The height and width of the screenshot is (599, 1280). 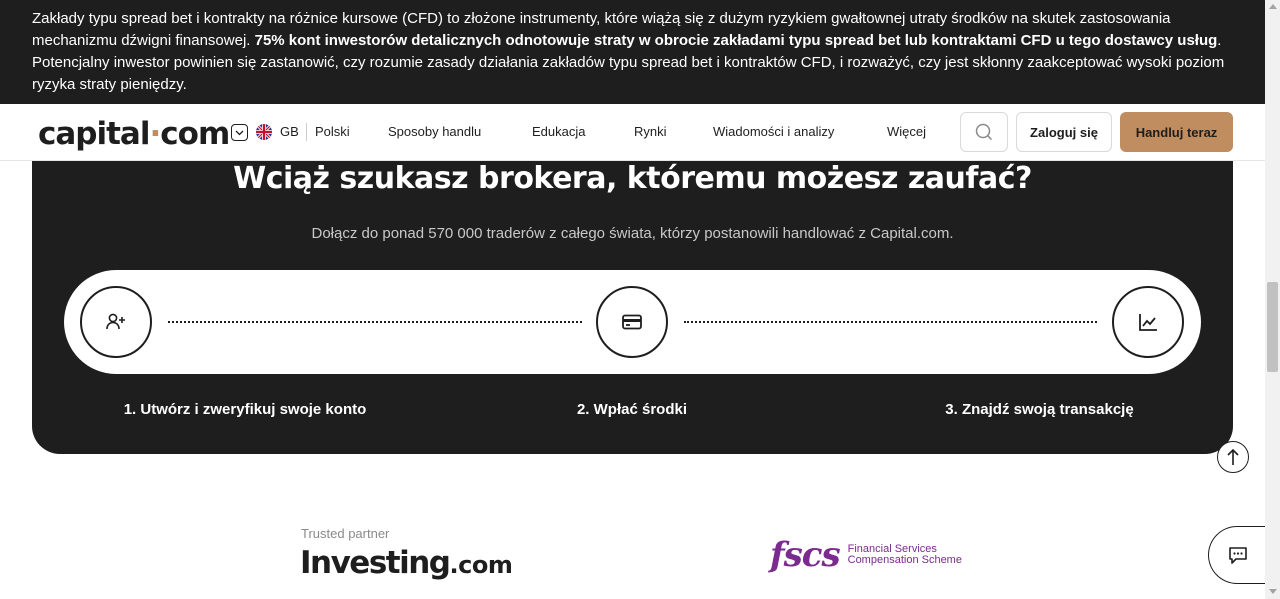 I want to click on nav-more: Więcej, so click(x=906, y=131).